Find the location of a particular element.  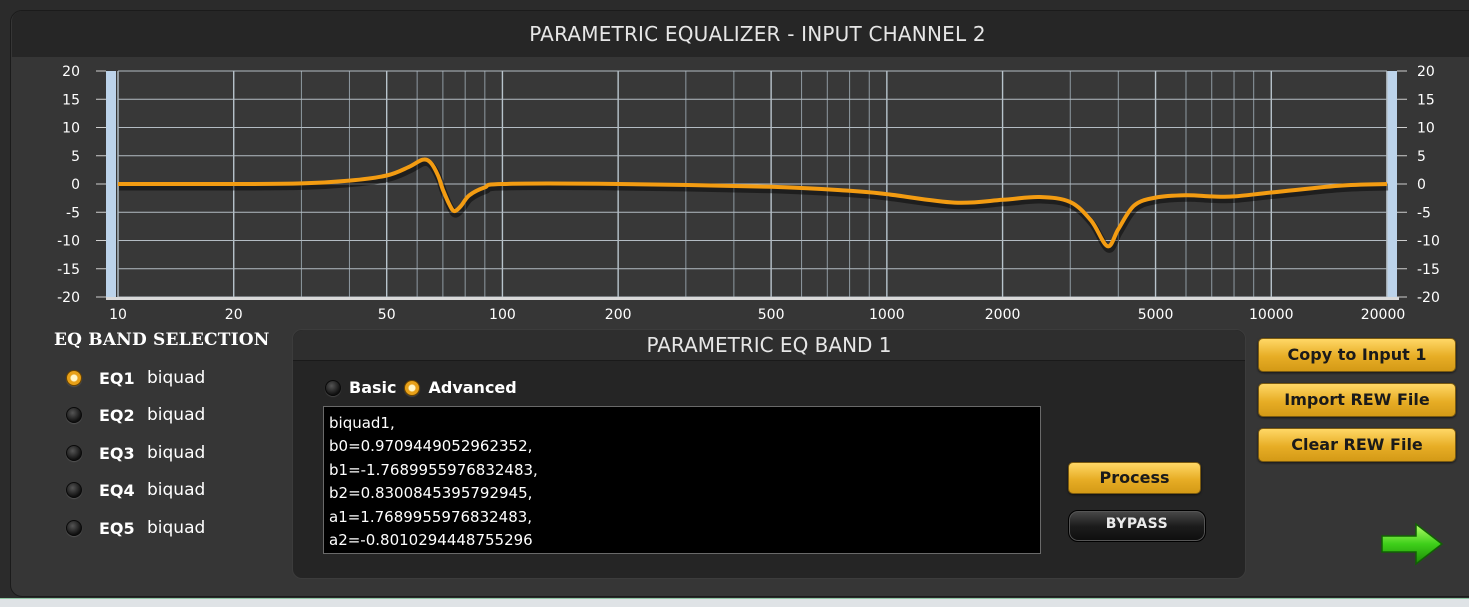

y-tick-label-right: -5 is located at coordinates (1424, 213).